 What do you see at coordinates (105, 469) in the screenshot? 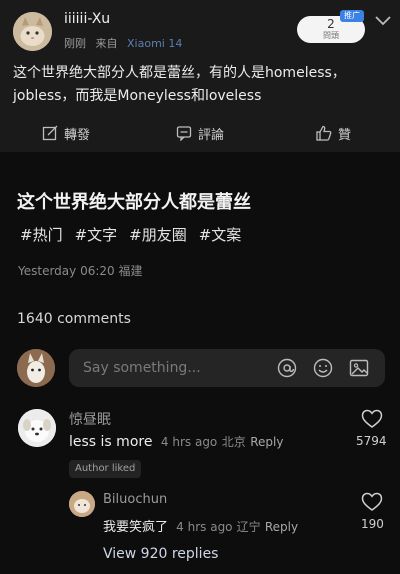
I see `author-liked-badge: Author liked` at bounding box center [105, 469].